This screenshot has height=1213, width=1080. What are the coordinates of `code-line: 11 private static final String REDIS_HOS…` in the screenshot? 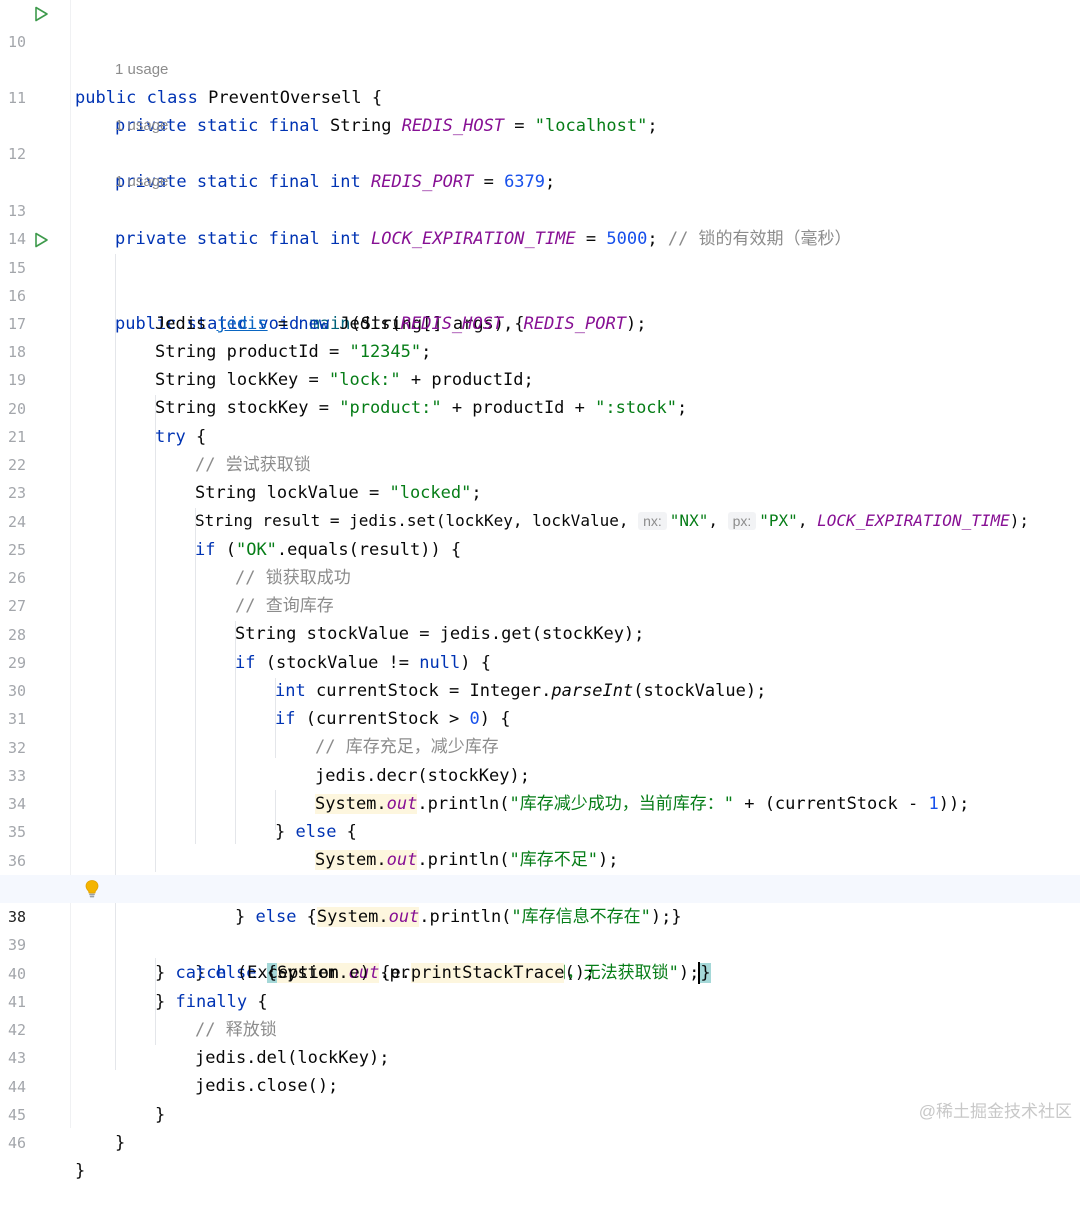 It's located at (540, 96).